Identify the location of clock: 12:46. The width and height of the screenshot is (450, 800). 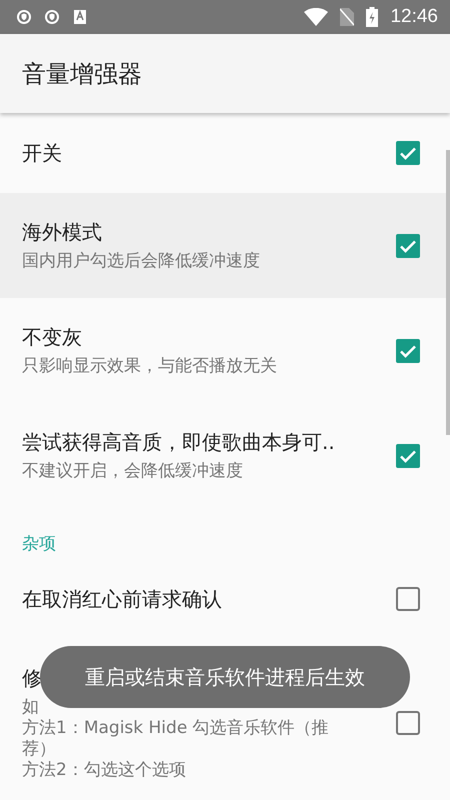
(414, 17).